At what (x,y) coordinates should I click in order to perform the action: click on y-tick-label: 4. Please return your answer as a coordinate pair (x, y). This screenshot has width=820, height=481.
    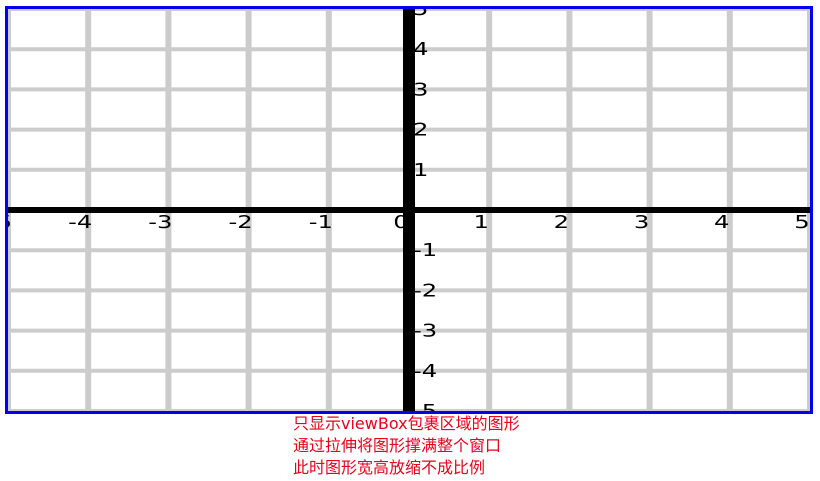
    Looking at the image, I should click on (420, 49).